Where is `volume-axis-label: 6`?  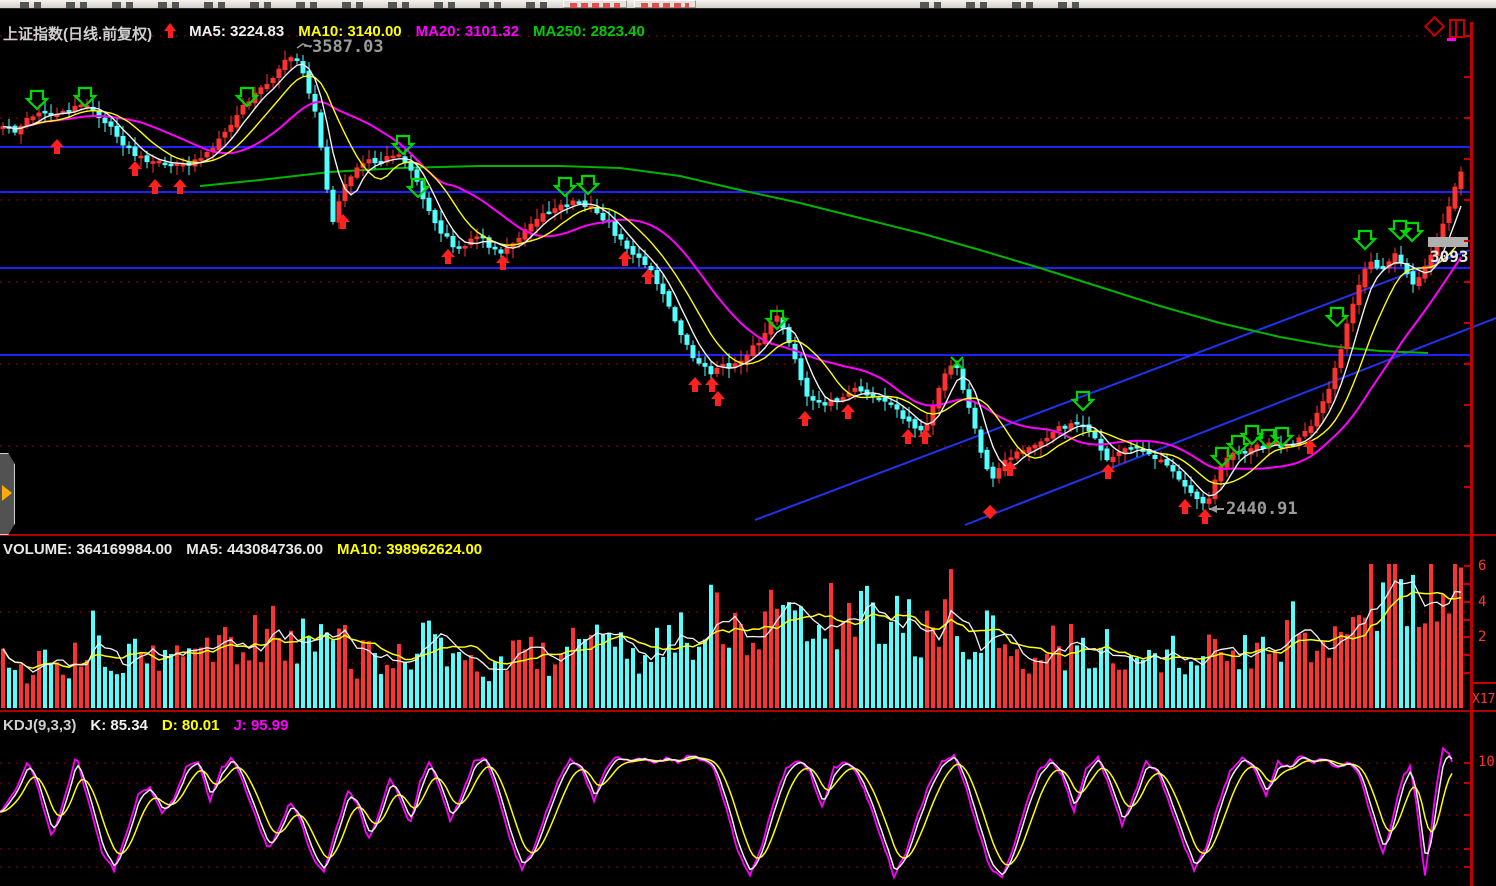 volume-axis-label: 6 is located at coordinates (1482, 566).